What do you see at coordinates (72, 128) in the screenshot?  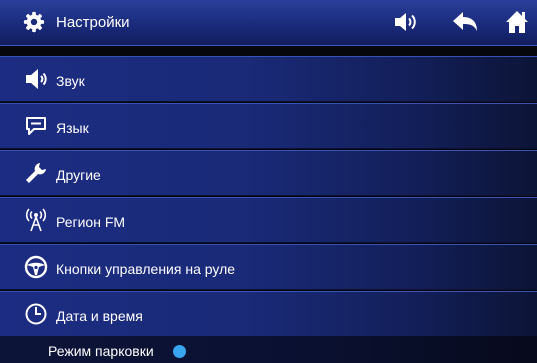 I see `menu-item-label: Язык` at bounding box center [72, 128].